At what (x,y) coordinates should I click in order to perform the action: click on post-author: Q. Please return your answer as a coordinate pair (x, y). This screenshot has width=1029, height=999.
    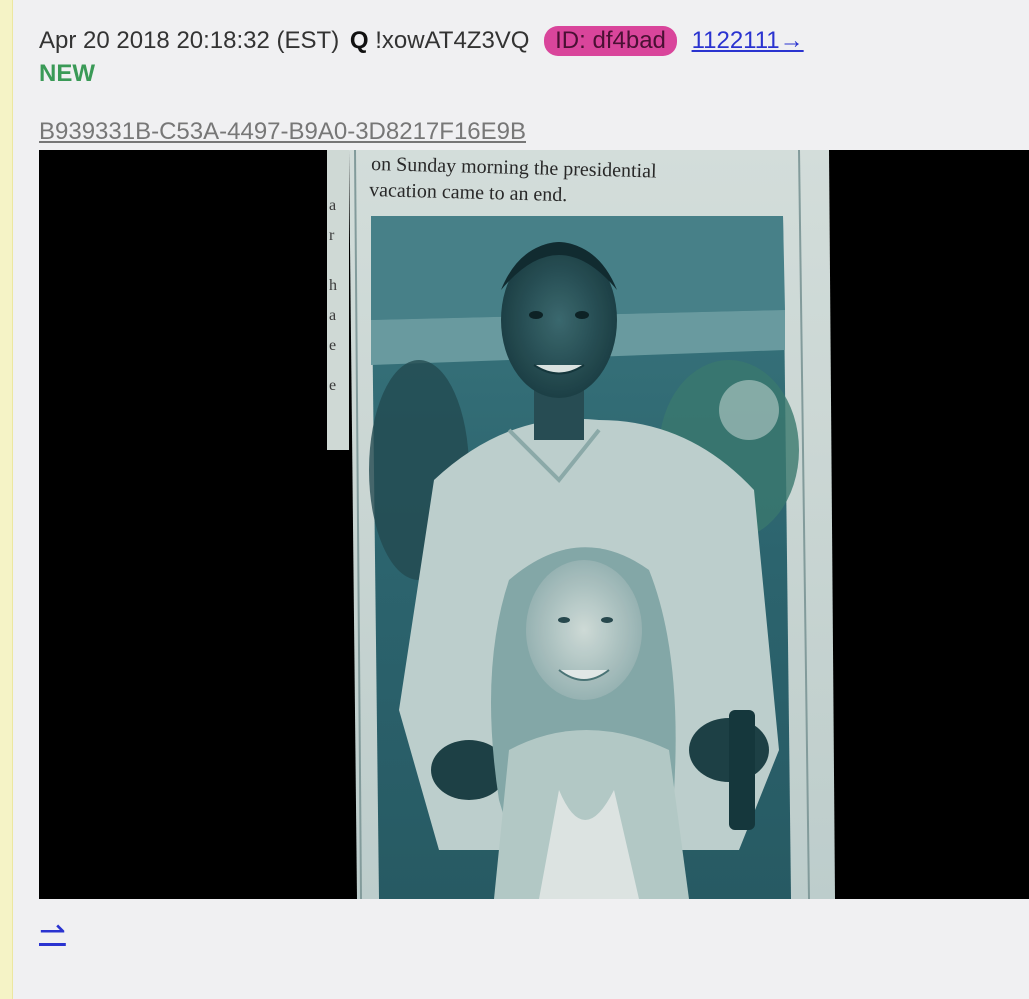
    Looking at the image, I should click on (359, 40).